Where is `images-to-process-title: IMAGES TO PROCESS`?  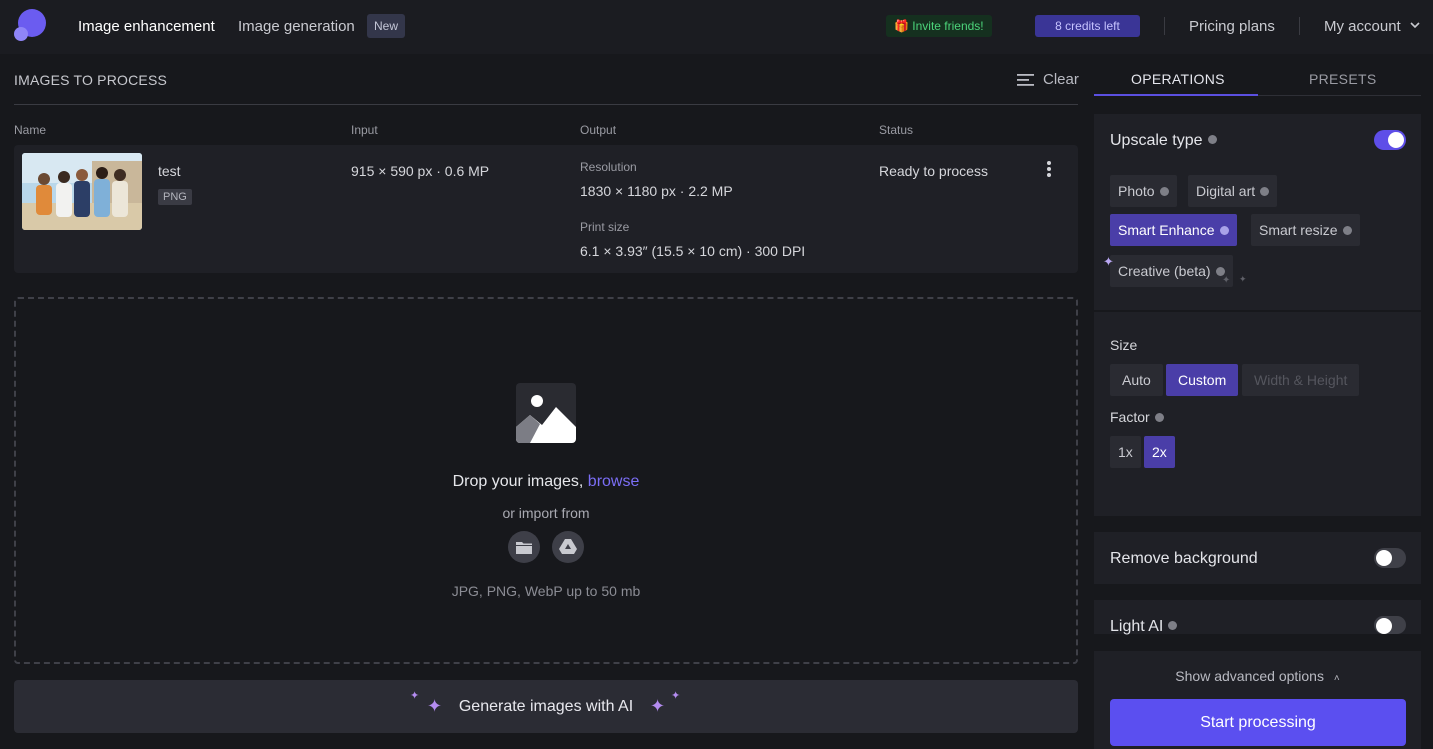 images-to-process-title: IMAGES TO PROCESS is located at coordinates (91, 80).